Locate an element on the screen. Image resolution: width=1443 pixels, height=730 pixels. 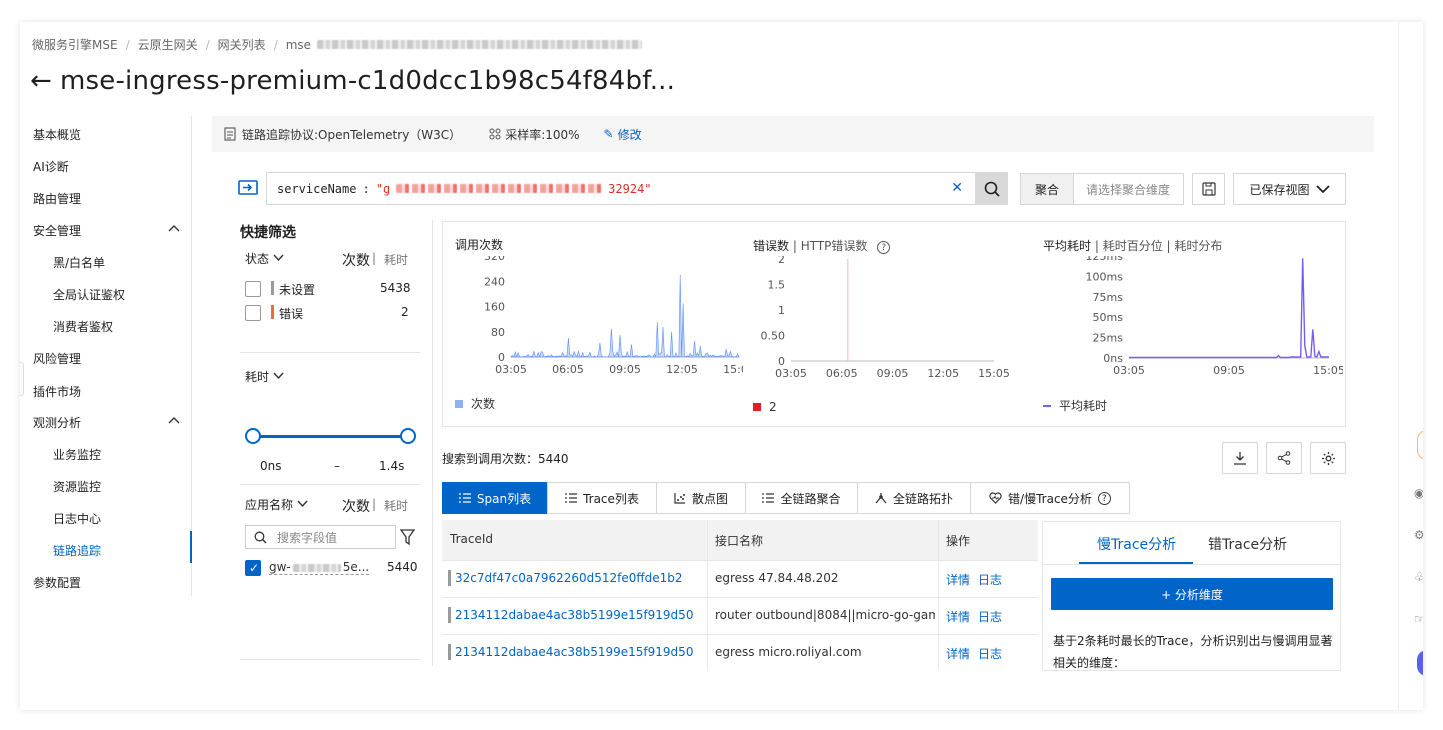
errors-legend: 2 is located at coordinates (765, 407).